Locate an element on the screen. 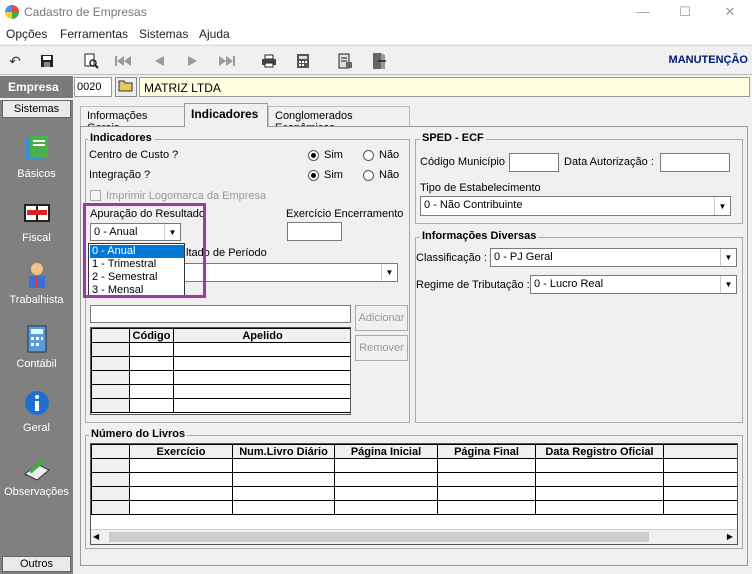  prev-icon is located at coordinates (159, 61).